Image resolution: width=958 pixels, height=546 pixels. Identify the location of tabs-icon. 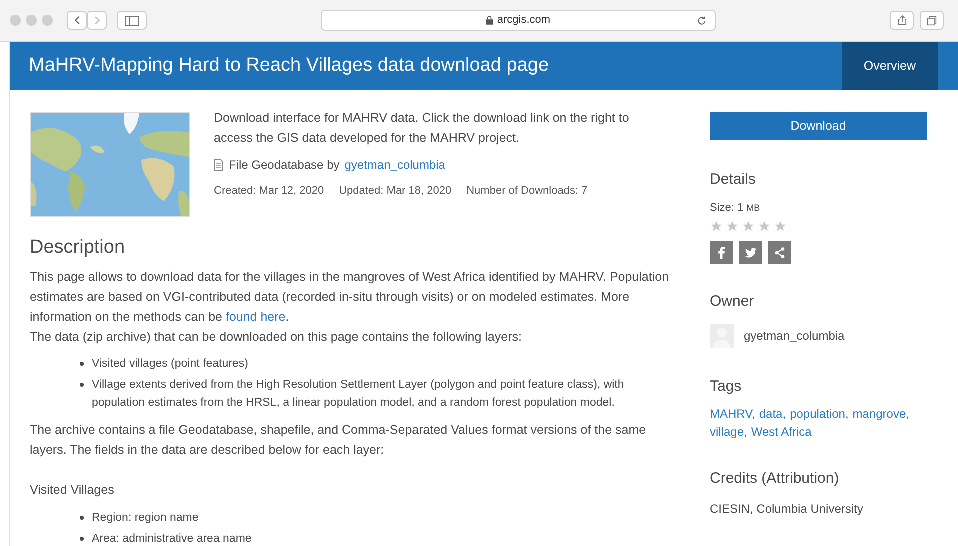
(932, 21).